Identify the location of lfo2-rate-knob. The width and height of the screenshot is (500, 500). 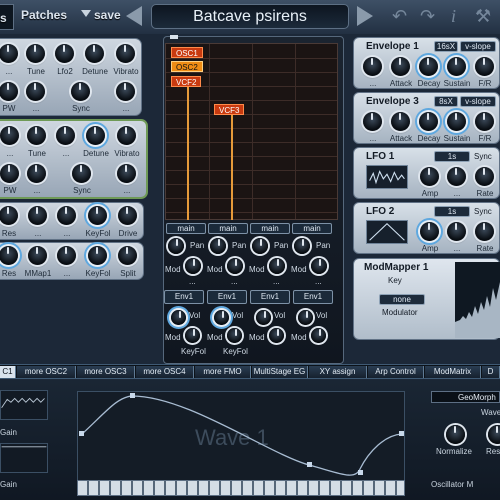
(484, 231).